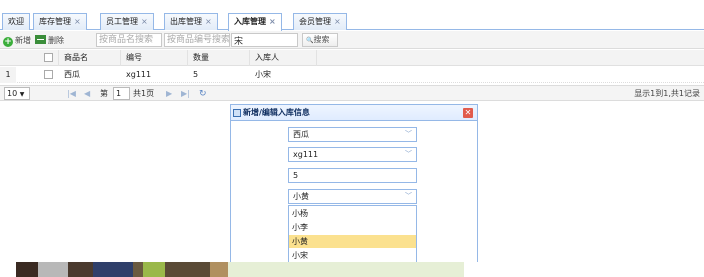 This screenshot has height=277, width=704. I want to click on product-name-search-input, so click(129, 40).